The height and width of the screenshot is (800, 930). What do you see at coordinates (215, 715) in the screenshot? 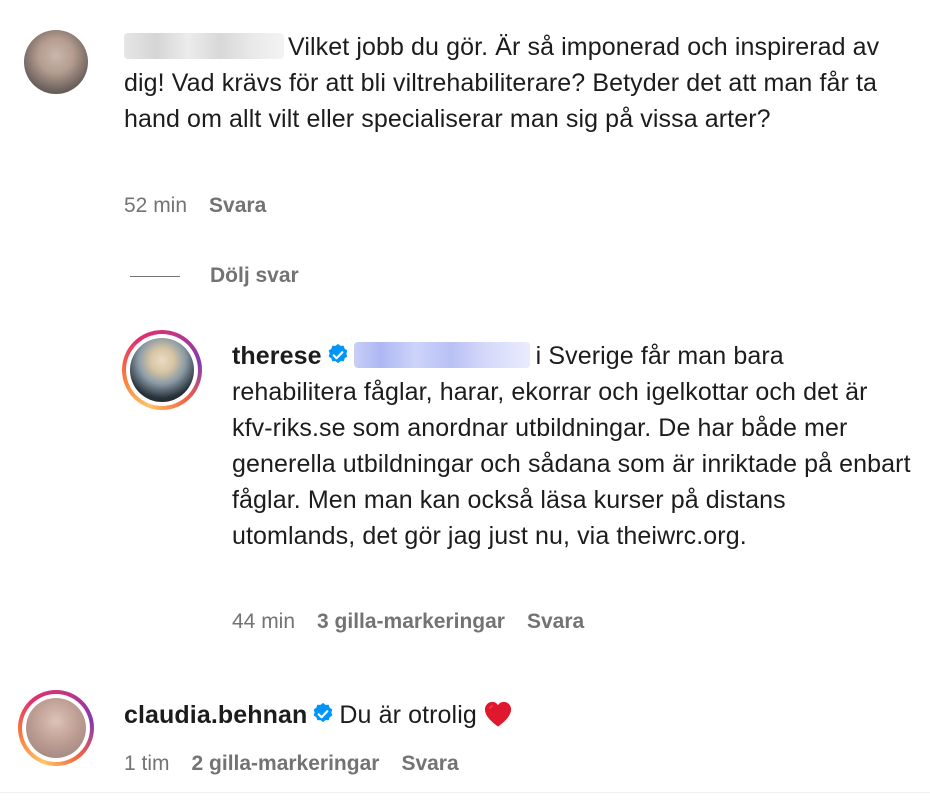
I see `comment-username: claudia.behnan` at bounding box center [215, 715].